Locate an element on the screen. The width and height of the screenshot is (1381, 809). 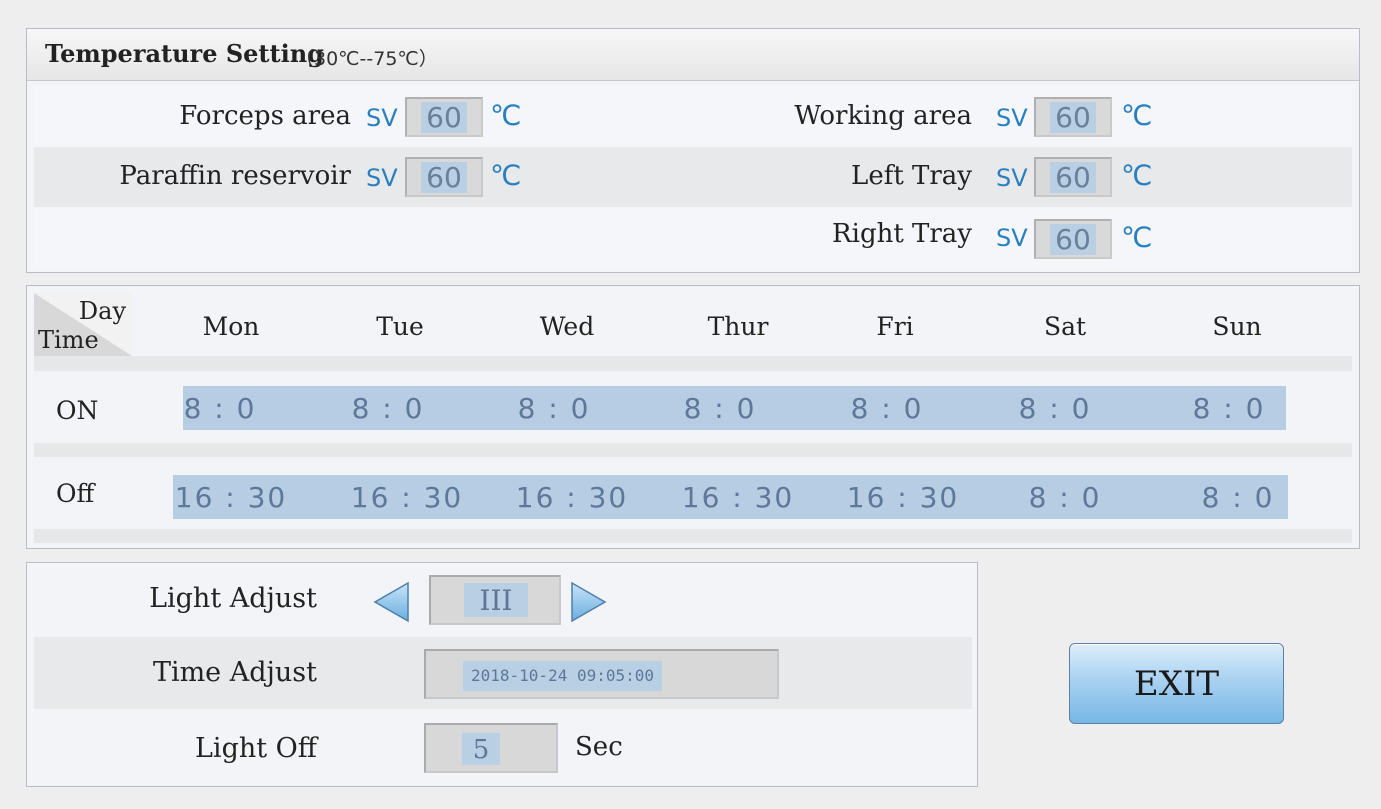
paraffin-reservoir-label: Paraffin reservoir is located at coordinates (235, 176).